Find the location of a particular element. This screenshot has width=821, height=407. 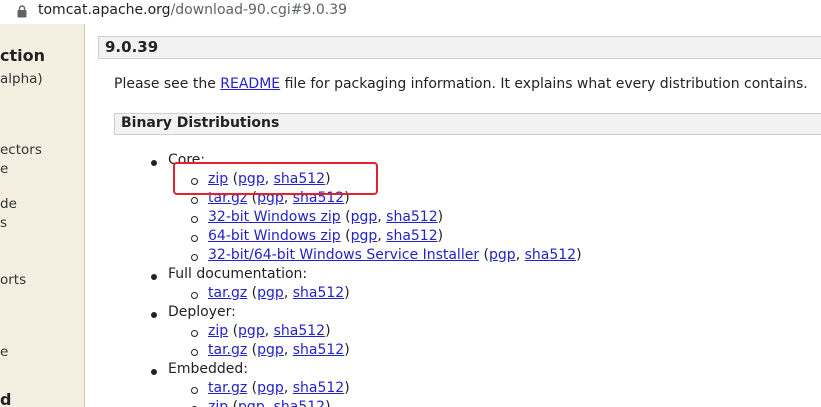

sidebar-item-title: ction is located at coordinates (22, 55).